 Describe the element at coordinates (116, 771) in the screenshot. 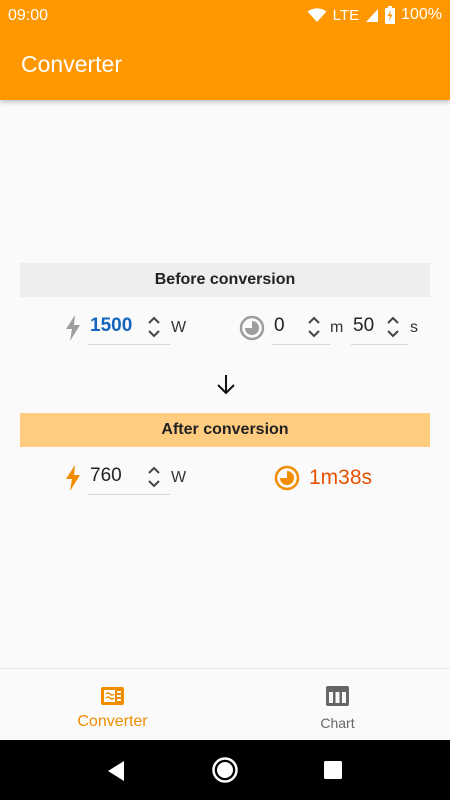

I see `back-icon` at that location.